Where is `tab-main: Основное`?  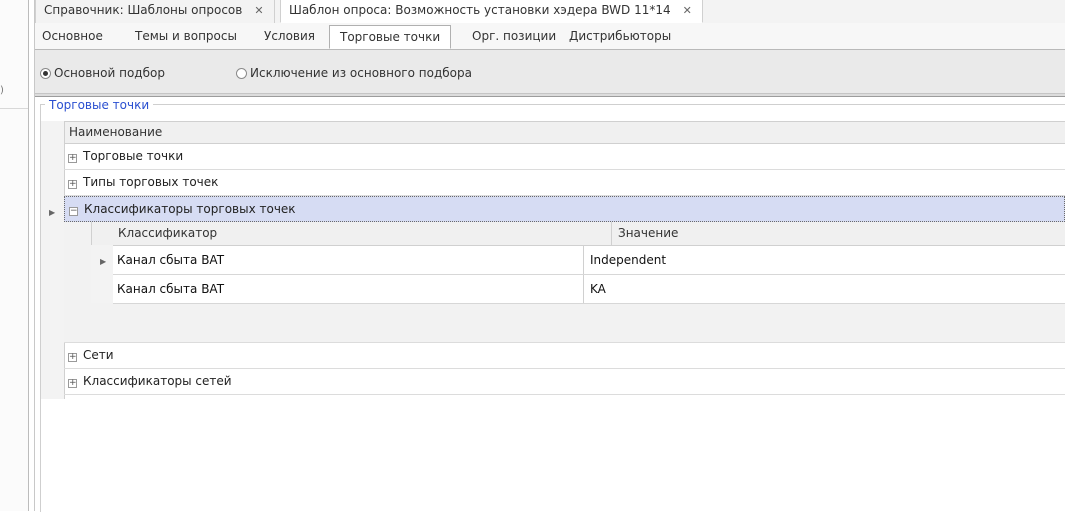
tab-main: Основное is located at coordinates (72, 36).